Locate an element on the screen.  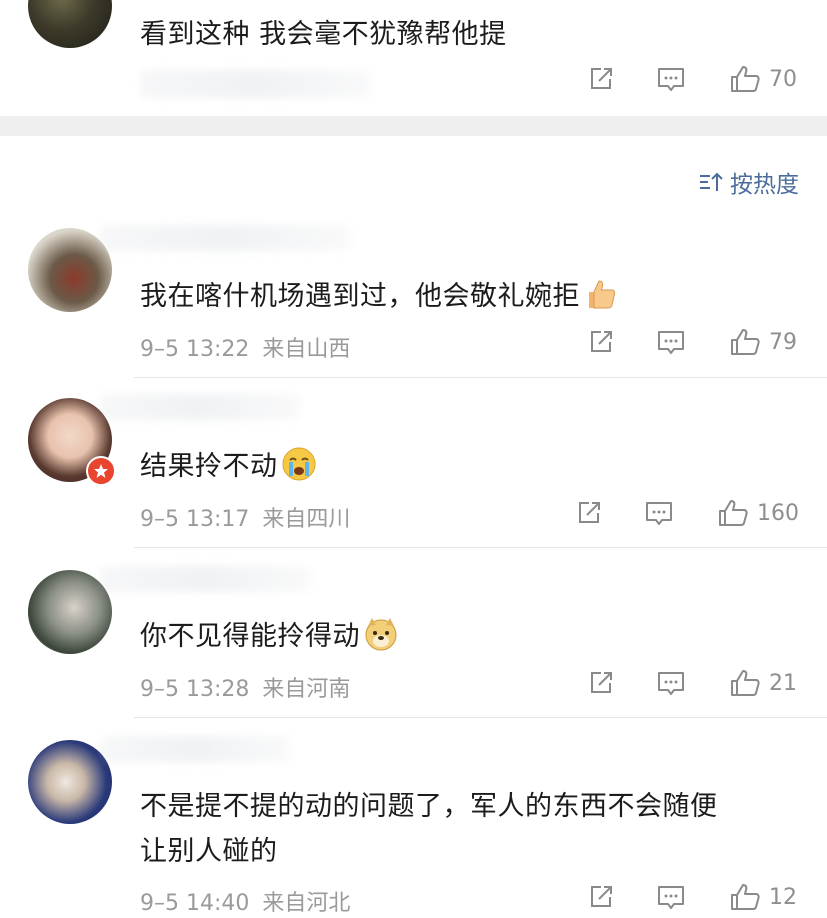
comment-time: 9–5 14:40 is located at coordinates (195, 903).